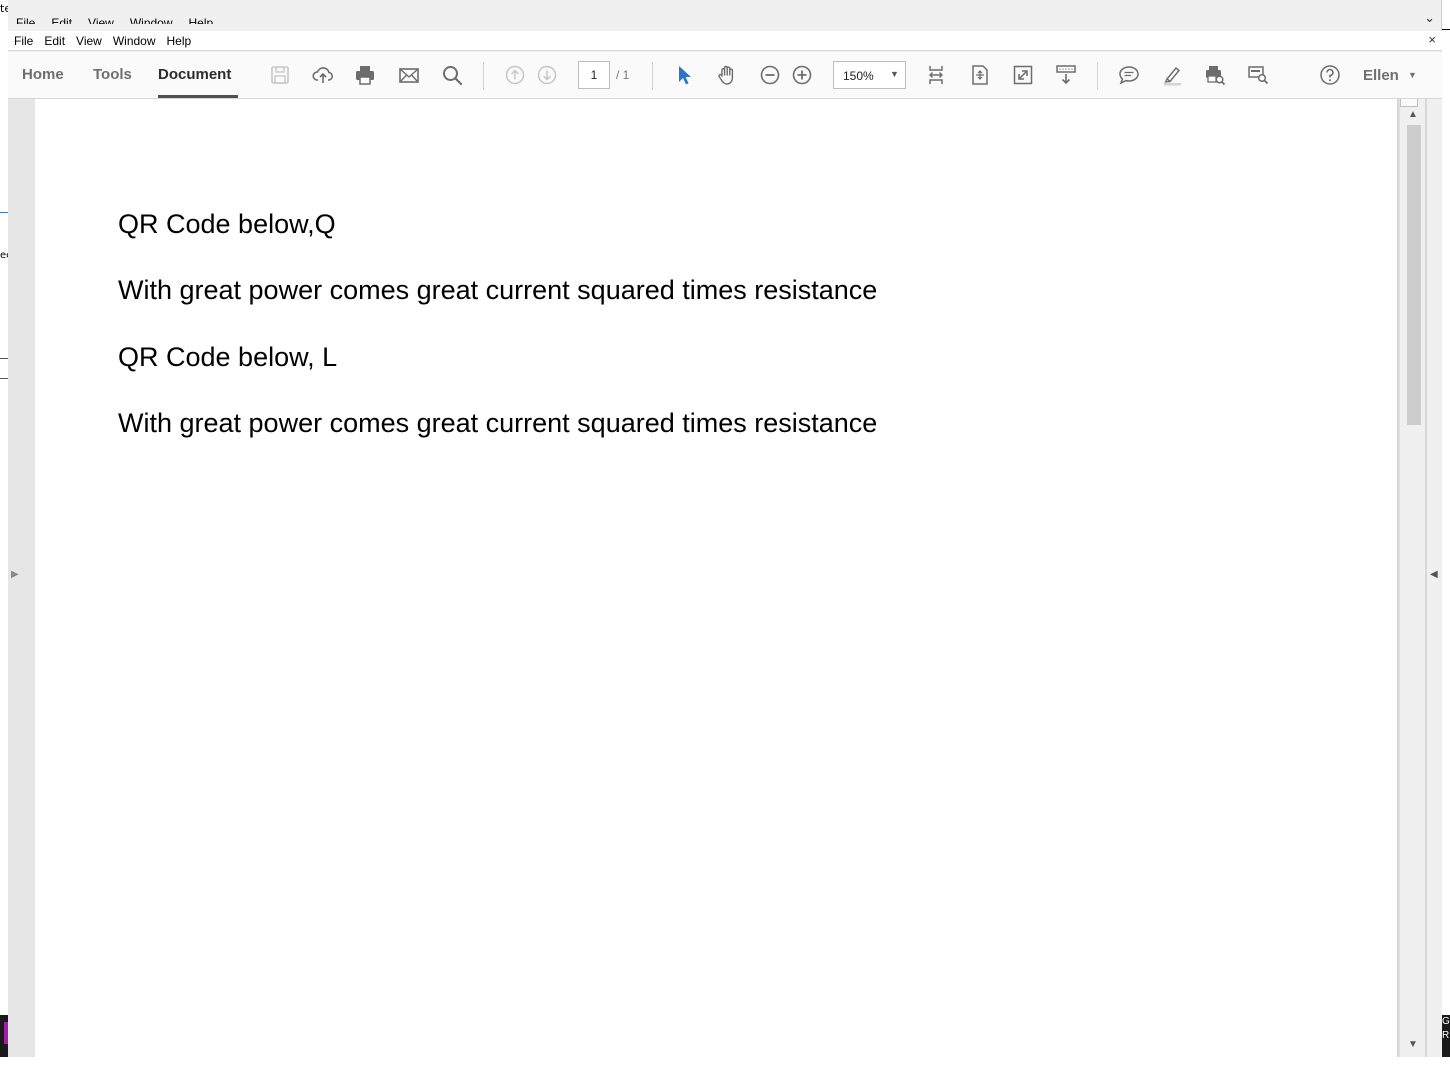  Describe the element at coordinates (43, 74) in the screenshot. I see `tab-home: Home` at that location.